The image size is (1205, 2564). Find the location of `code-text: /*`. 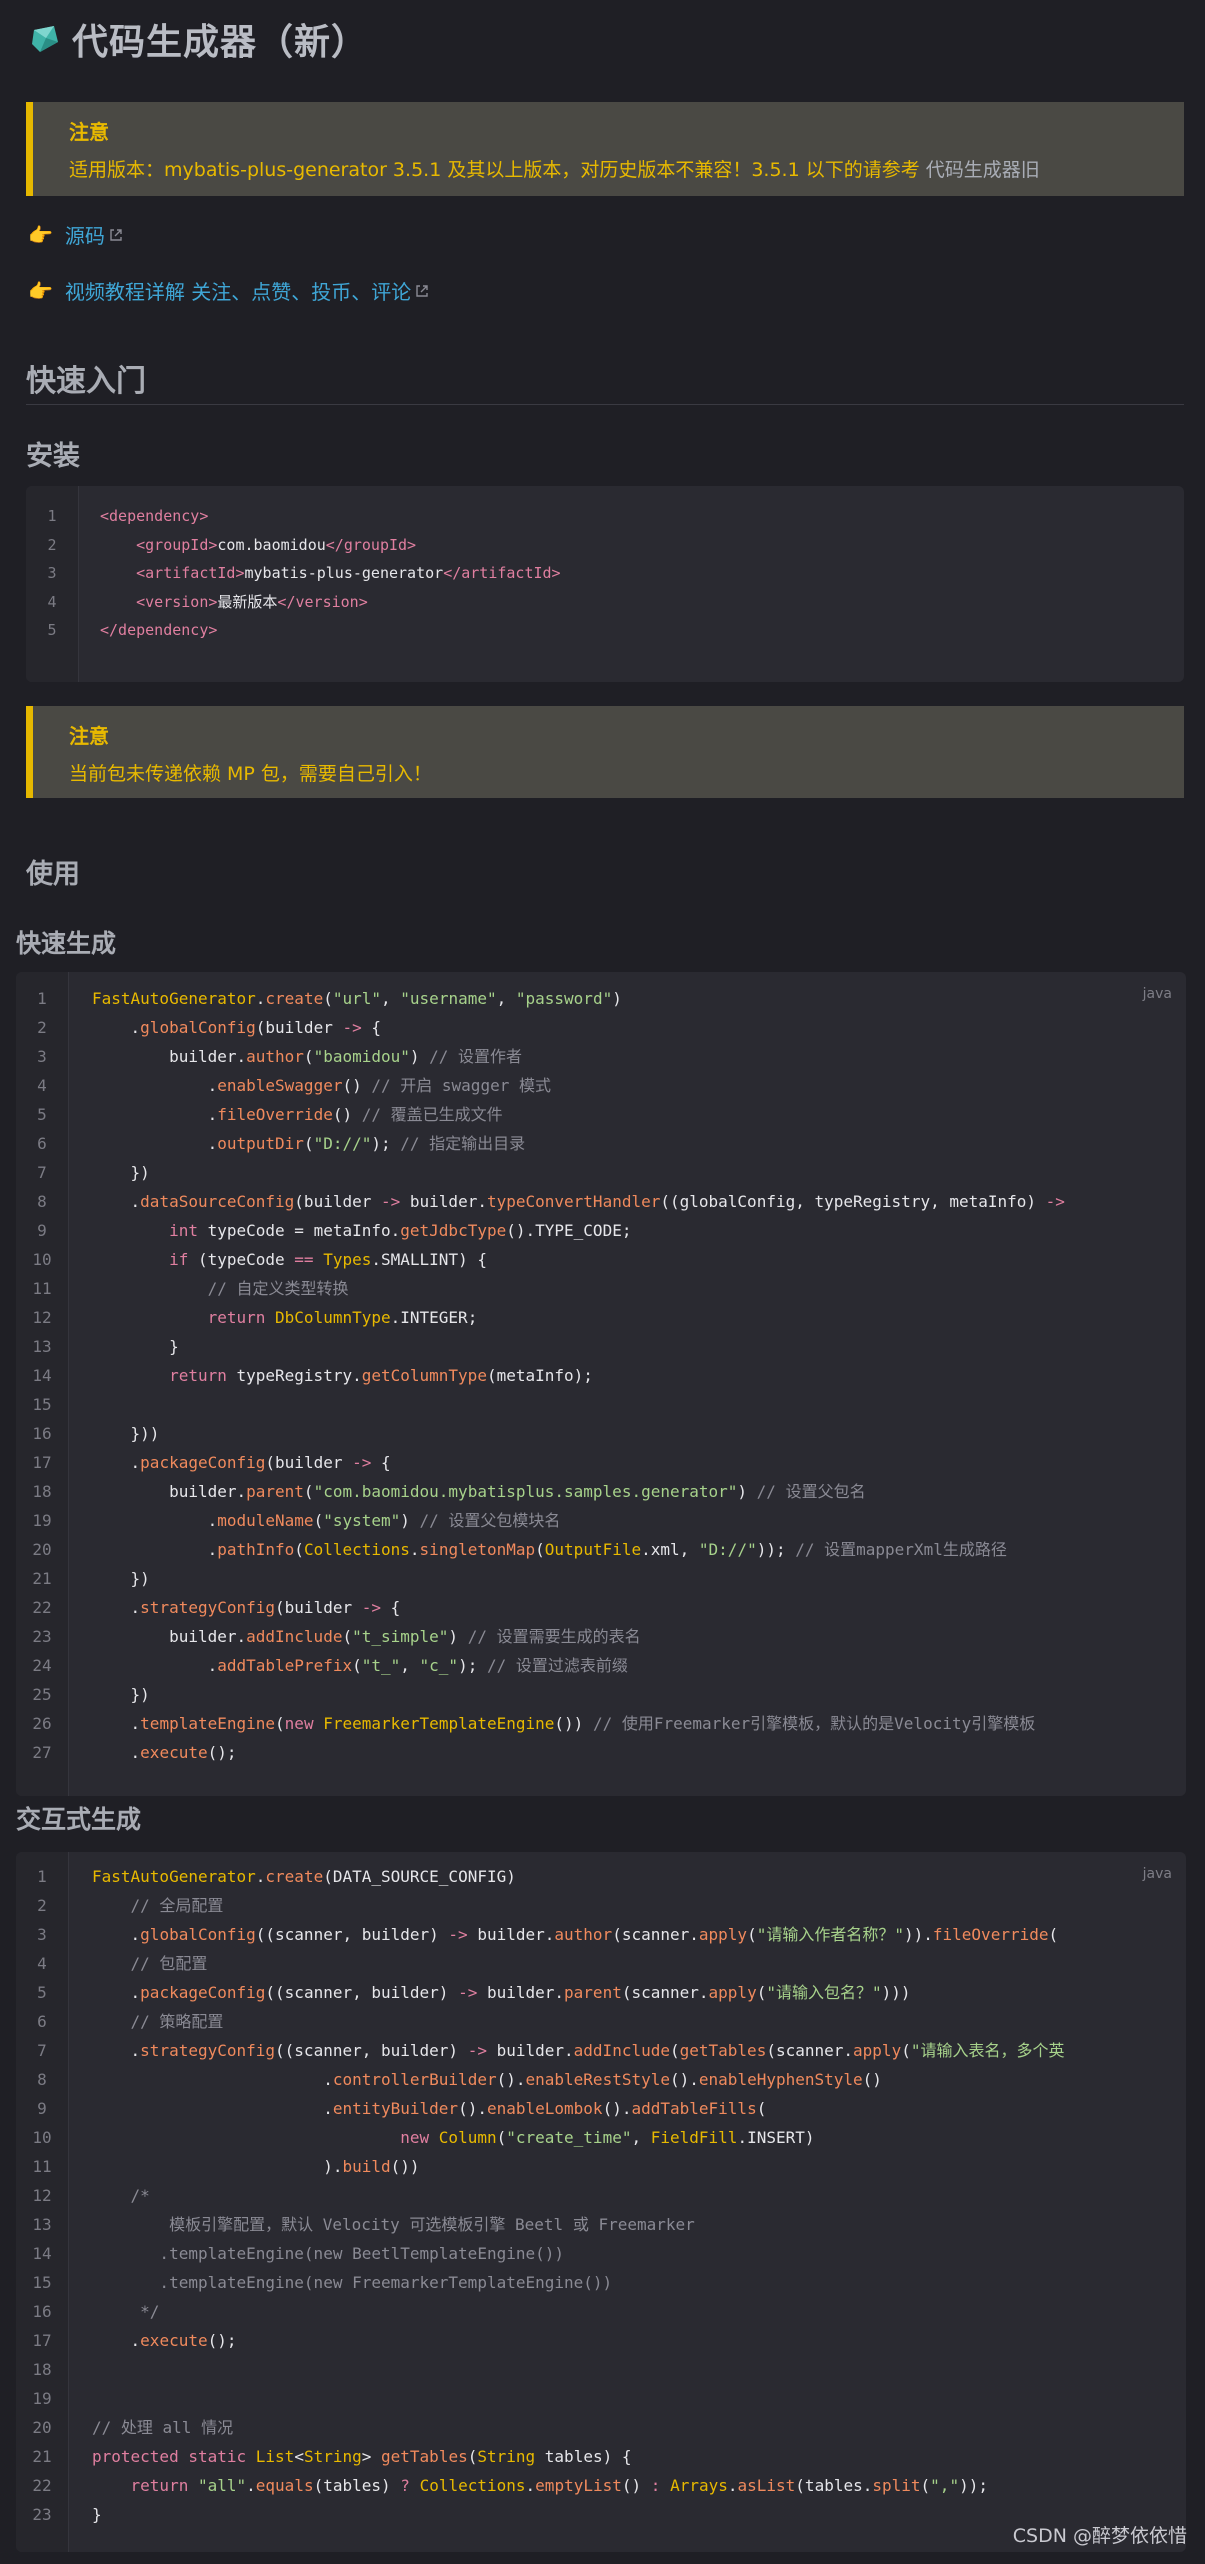

code-text: /* is located at coordinates (140, 2195).